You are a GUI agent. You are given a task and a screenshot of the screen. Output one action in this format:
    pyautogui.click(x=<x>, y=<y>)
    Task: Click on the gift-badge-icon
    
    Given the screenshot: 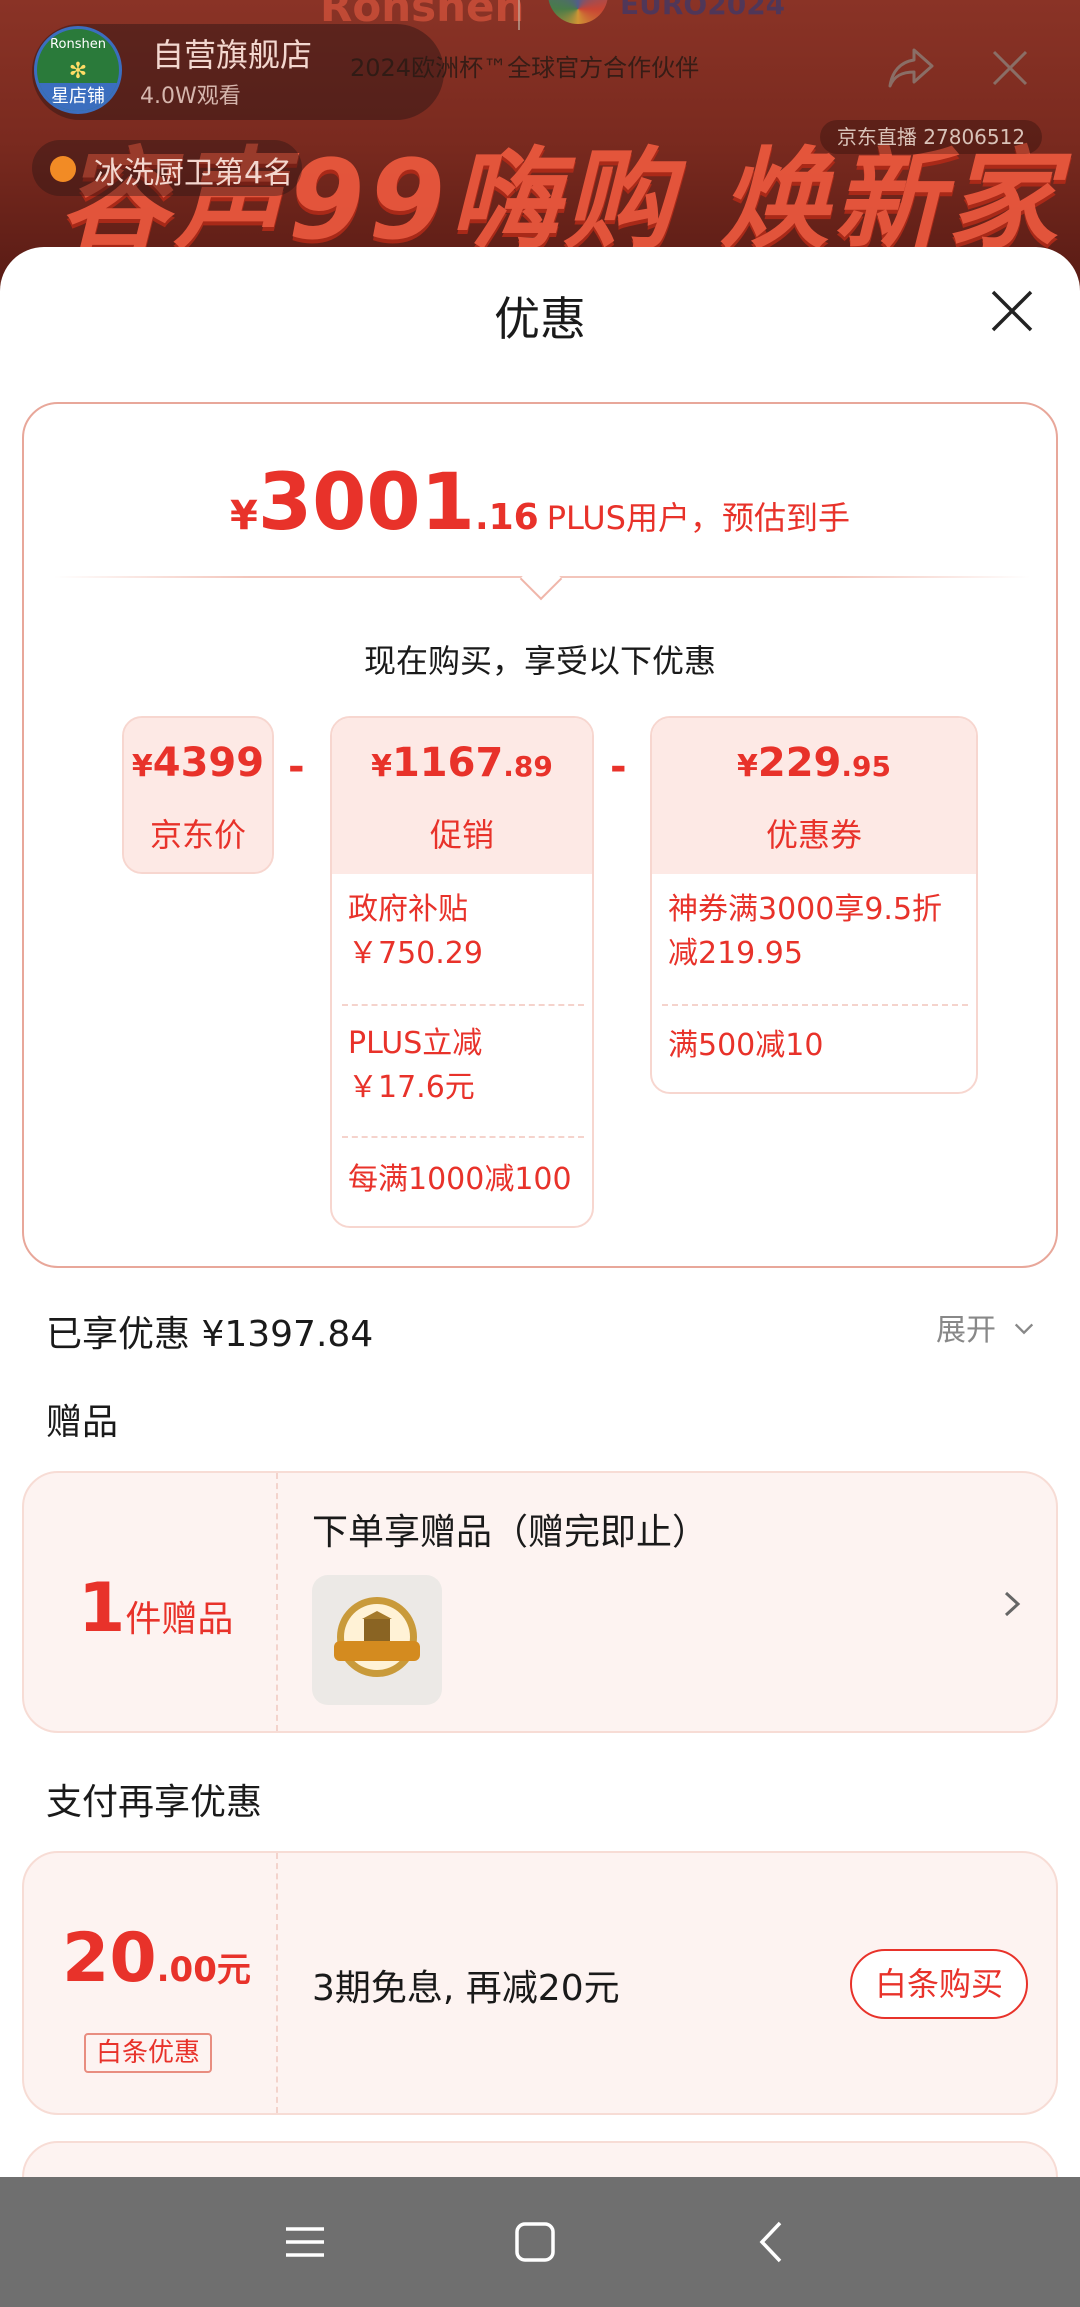 What is the action you would take?
    pyautogui.click(x=377, y=1637)
    